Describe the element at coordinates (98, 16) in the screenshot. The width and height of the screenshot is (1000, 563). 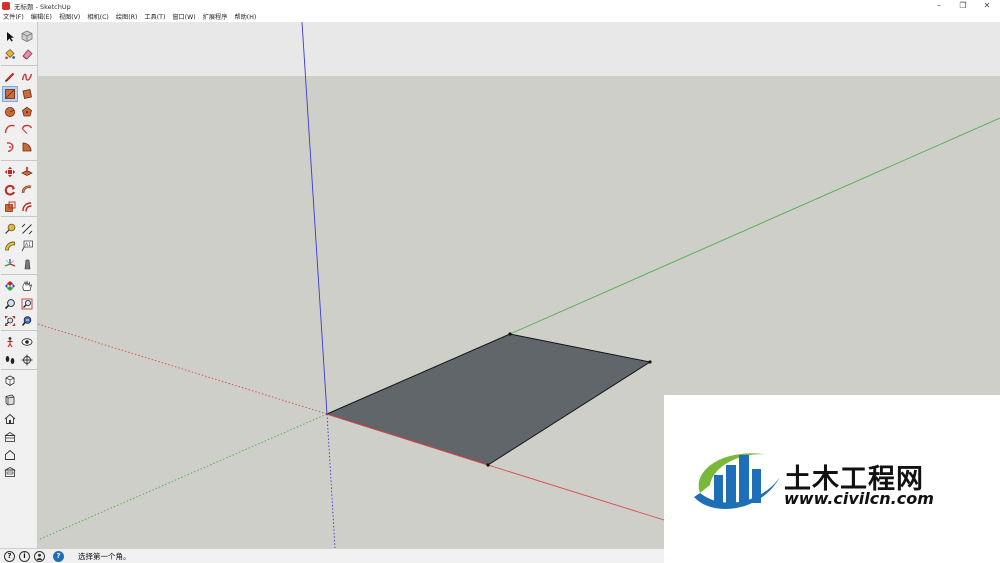
I see `menu-camera: 相机(C)` at that location.